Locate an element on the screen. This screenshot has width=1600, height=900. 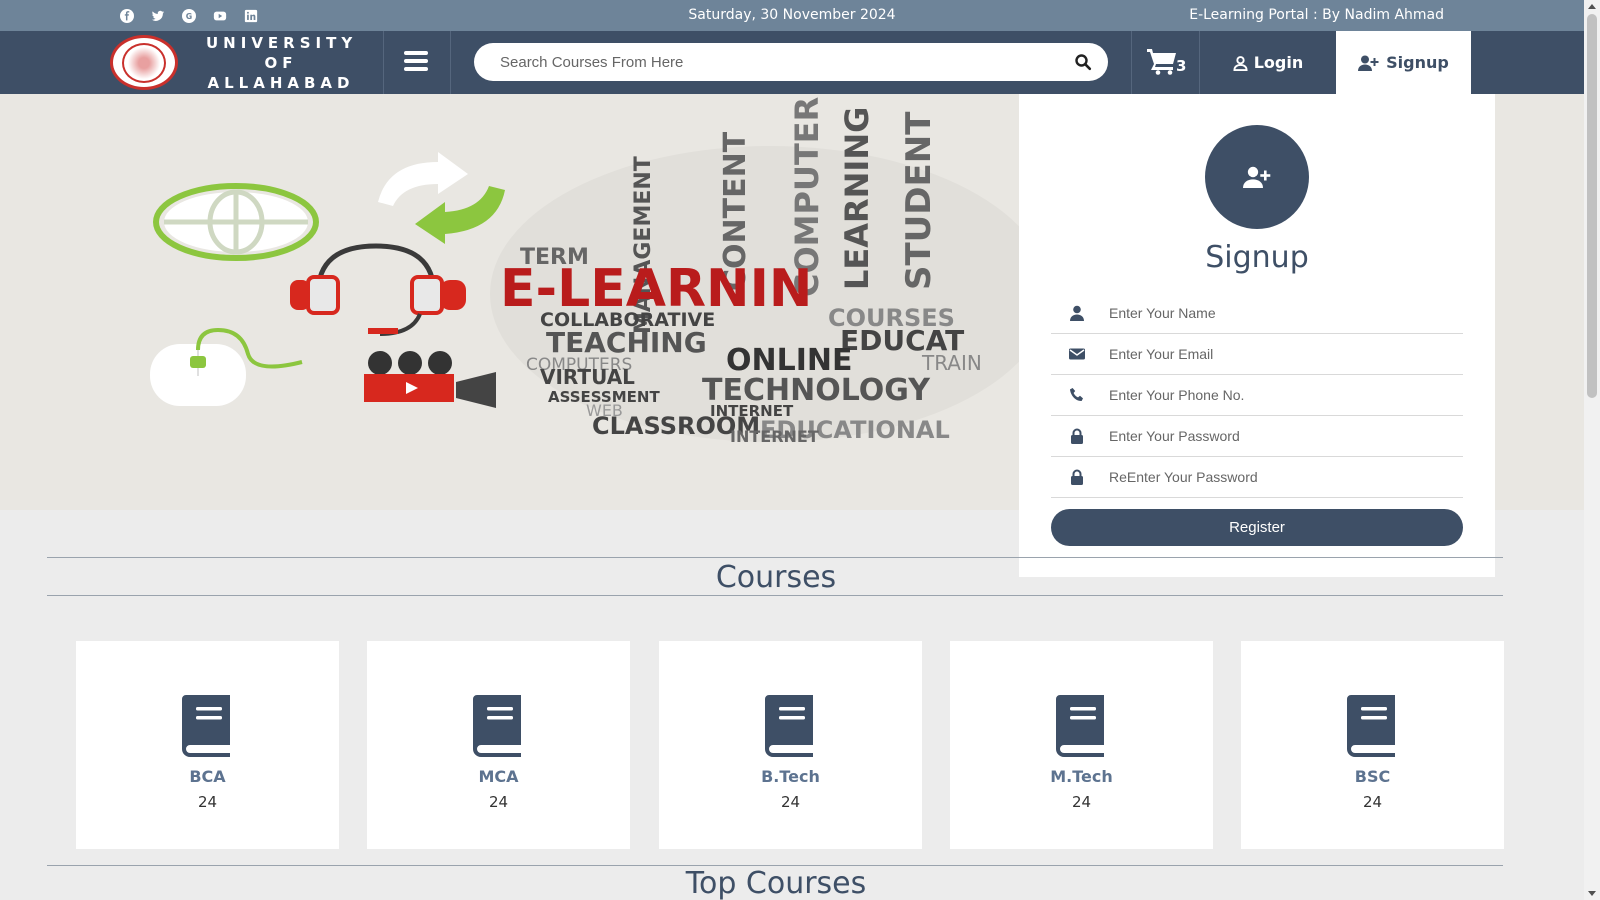
signup-title: Signup is located at coordinates (1257, 257).